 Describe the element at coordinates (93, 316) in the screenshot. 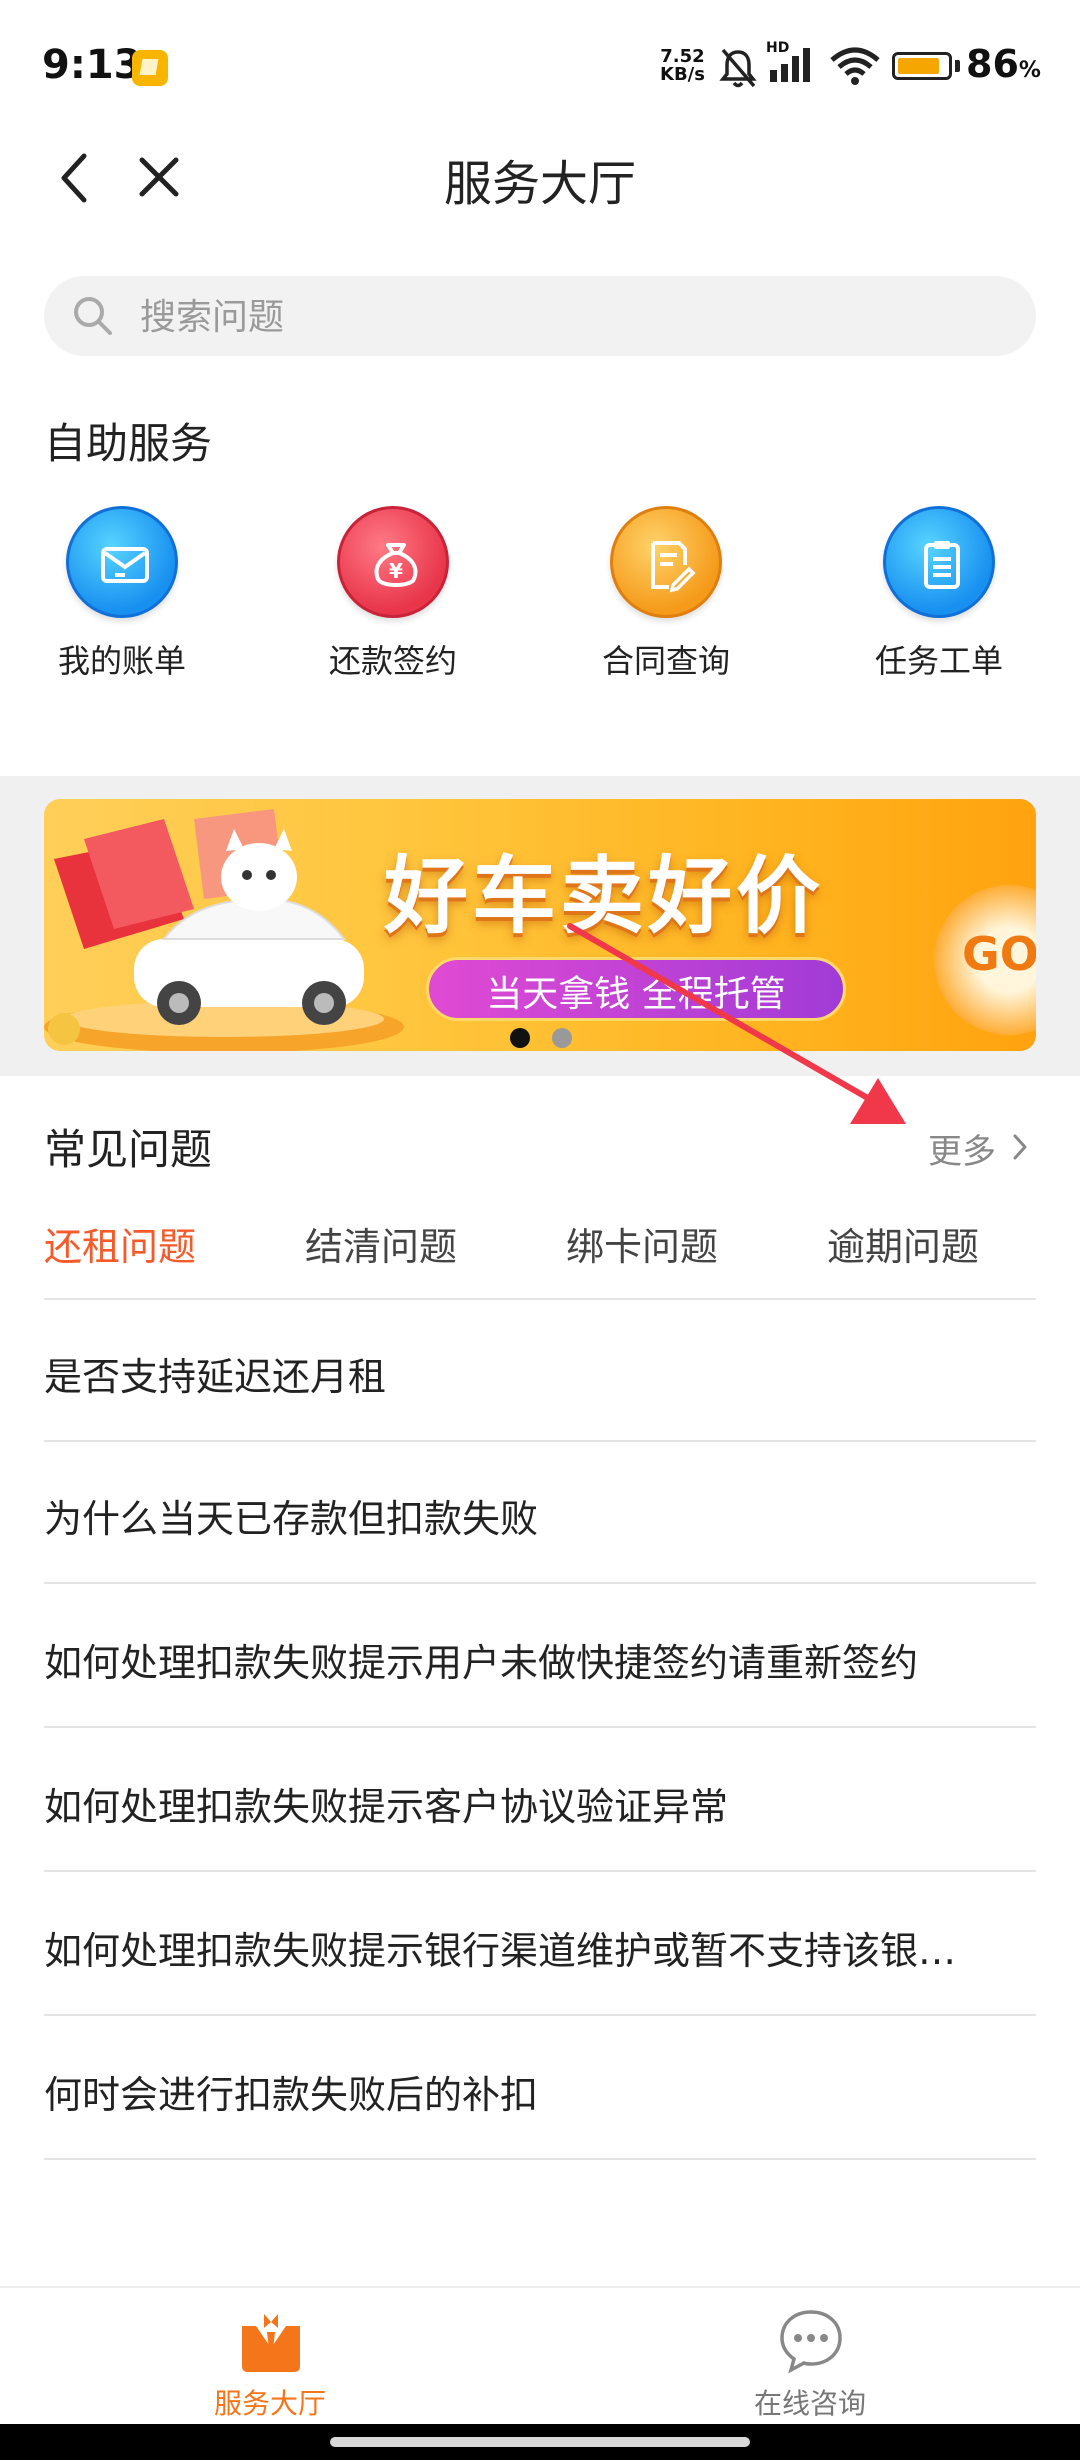

I see `search-icon` at that location.